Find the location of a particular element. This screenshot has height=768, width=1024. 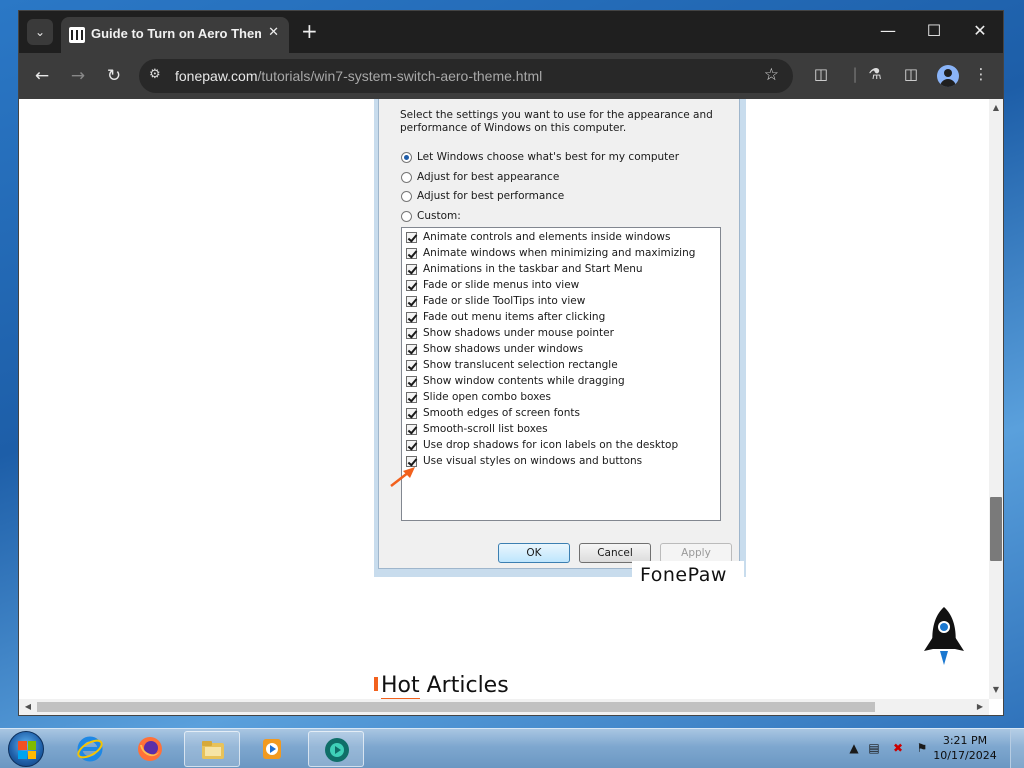

radio-custom: Custom: is located at coordinates (431, 216).